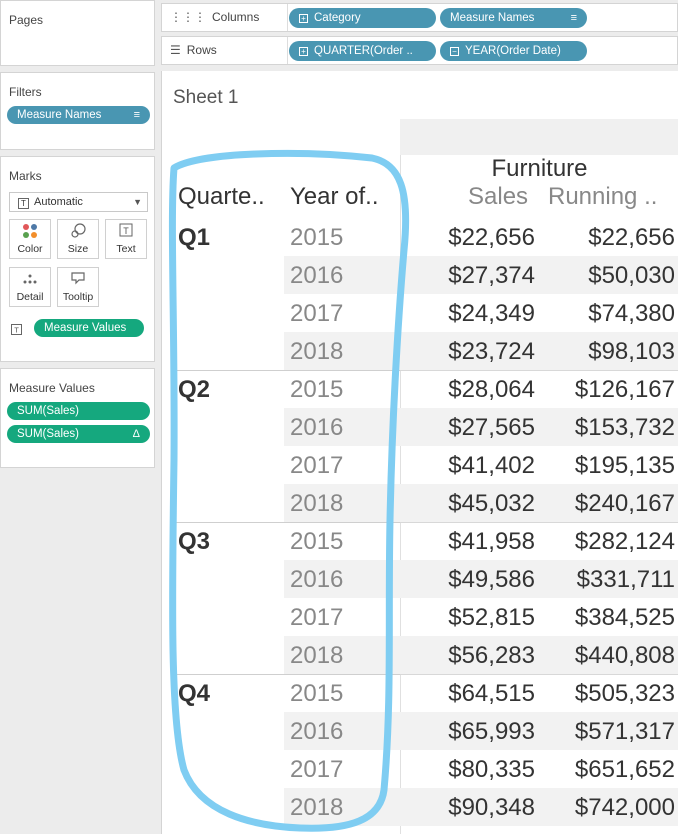 This screenshot has width=678, height=834. I want to click on running-sum-cell: $505,323, so click(625, 694).